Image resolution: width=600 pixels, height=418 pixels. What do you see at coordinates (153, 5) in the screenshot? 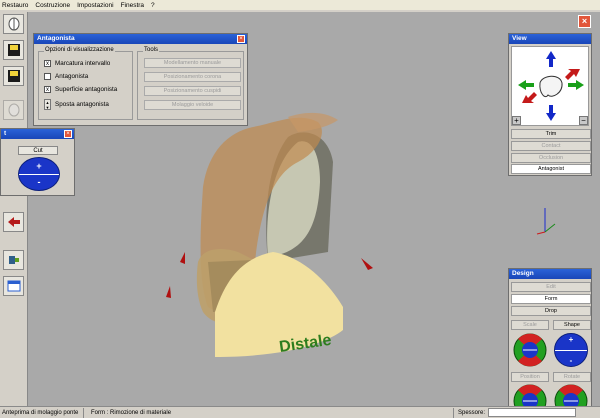
I see `menu-help: ?` at bounding box center [153, 5].